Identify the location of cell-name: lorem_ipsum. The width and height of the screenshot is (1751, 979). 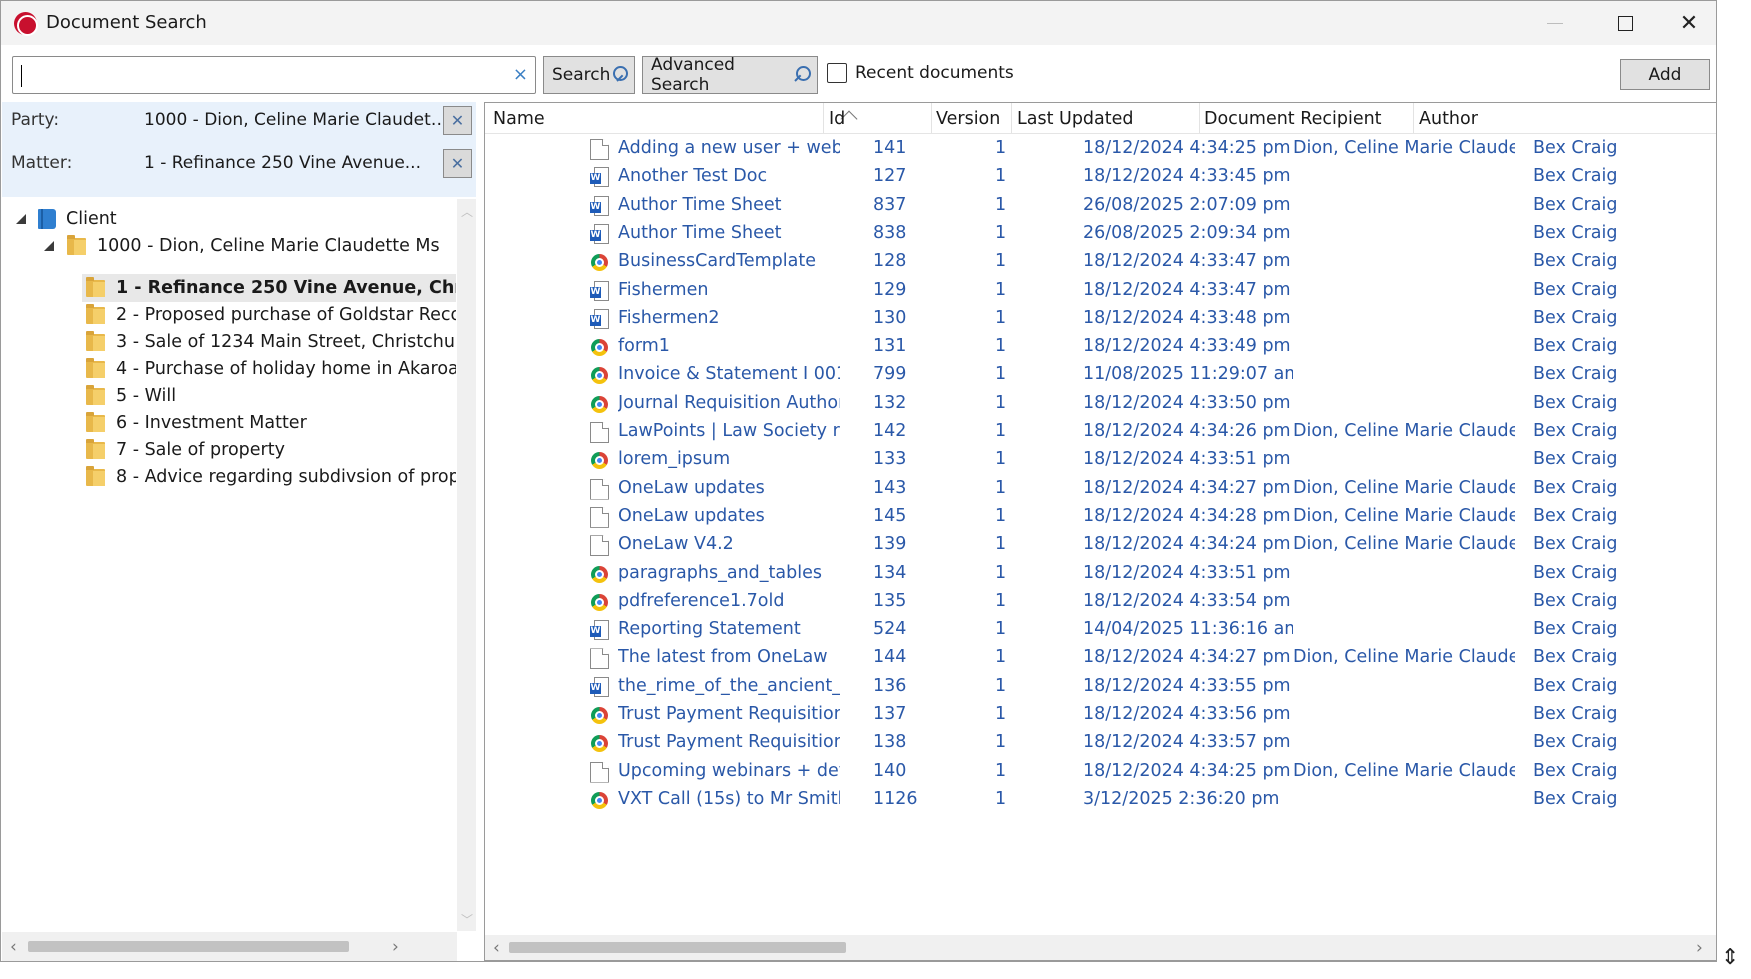
(729, 459).